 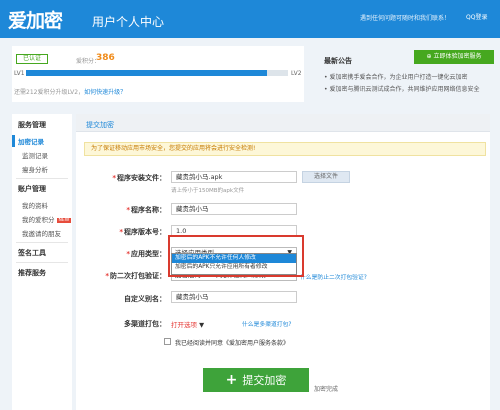 What do you see at coordinates (47, 219) in the screenshot?
I see `sidebar-item-my-points: 我的爱积分 NEW` at bounding box center [47, 219].